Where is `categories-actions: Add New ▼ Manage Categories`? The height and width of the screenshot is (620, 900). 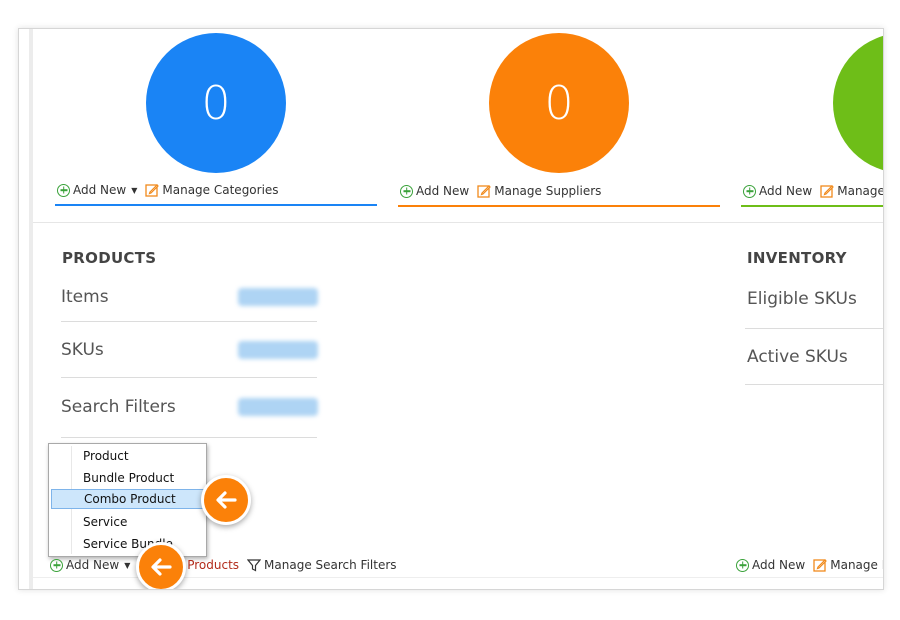 categories-actions: Add New ▼ Manage Categories is located at coordinates (172, 190).